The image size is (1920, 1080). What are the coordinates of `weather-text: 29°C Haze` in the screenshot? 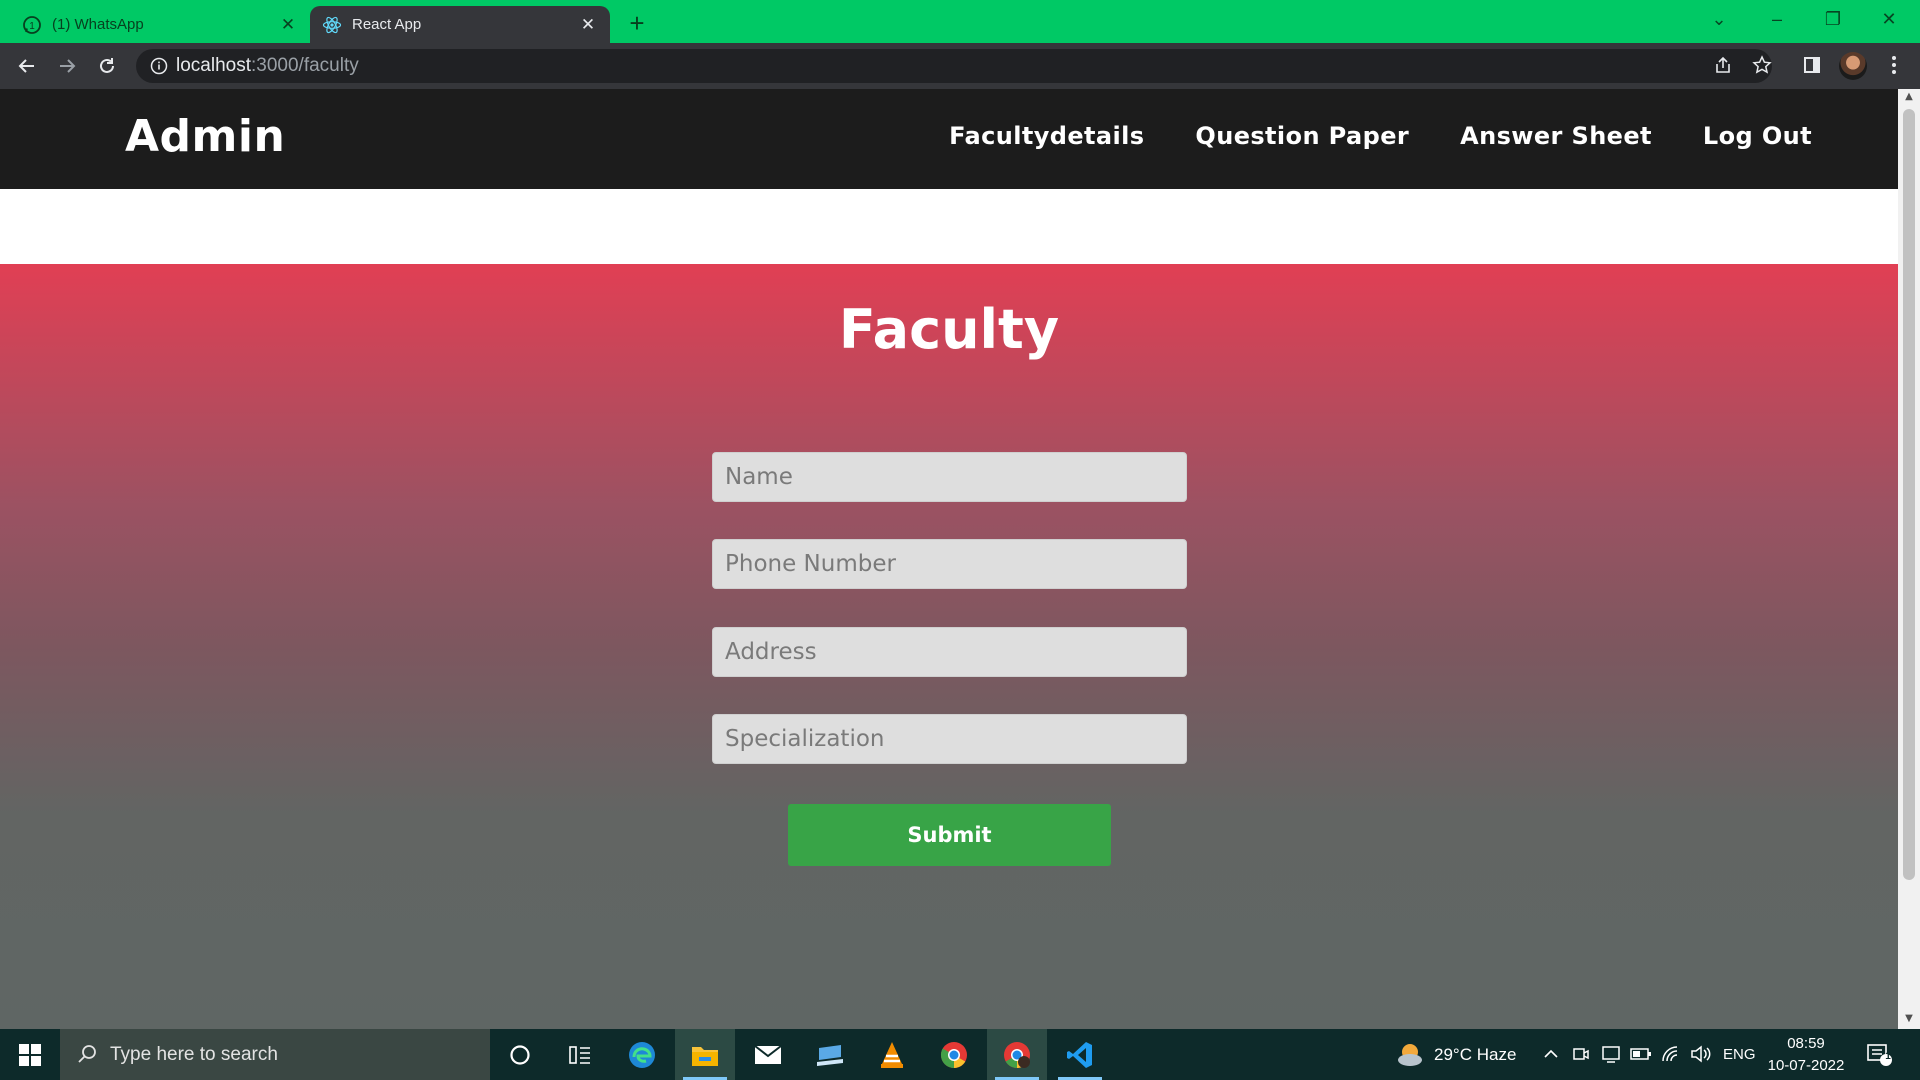 It's located at (1475, 1055).